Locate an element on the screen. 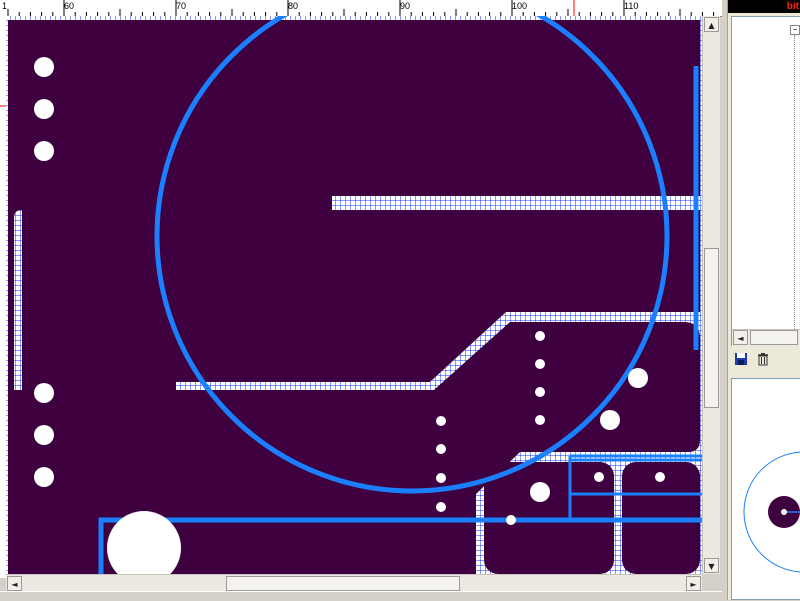 Image resolution: width=800 pixels, height=601 pixels. tree-scroll-thumb is located at coordinates (774, 337).